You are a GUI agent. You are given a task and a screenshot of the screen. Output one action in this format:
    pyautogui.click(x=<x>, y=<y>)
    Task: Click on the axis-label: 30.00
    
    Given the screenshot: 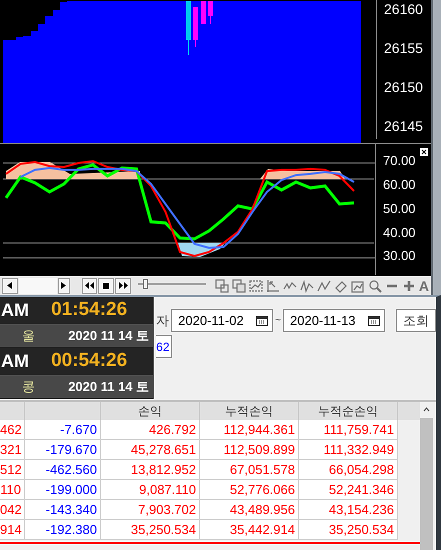 What is the action you would take?
    pyautogui.click(x=399, y=256)
    